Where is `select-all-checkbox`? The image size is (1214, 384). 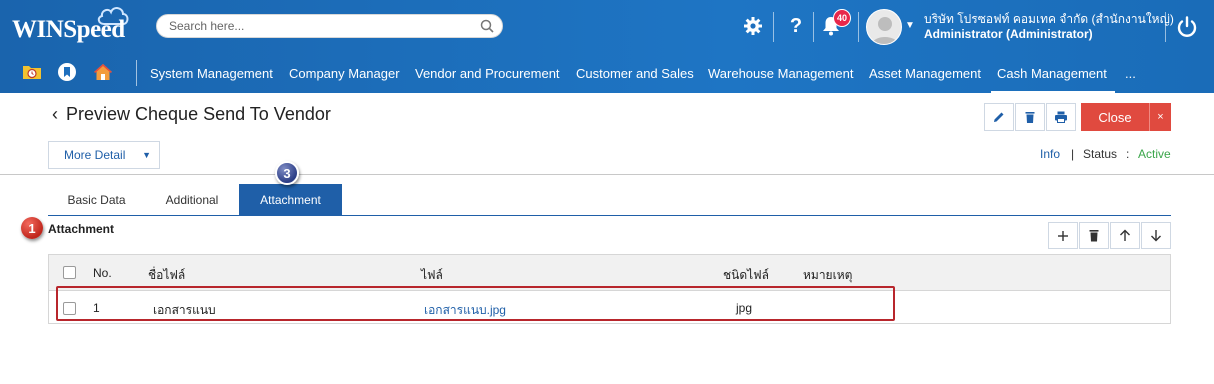
select-all-checkbox is located at coordinates (69, 272).